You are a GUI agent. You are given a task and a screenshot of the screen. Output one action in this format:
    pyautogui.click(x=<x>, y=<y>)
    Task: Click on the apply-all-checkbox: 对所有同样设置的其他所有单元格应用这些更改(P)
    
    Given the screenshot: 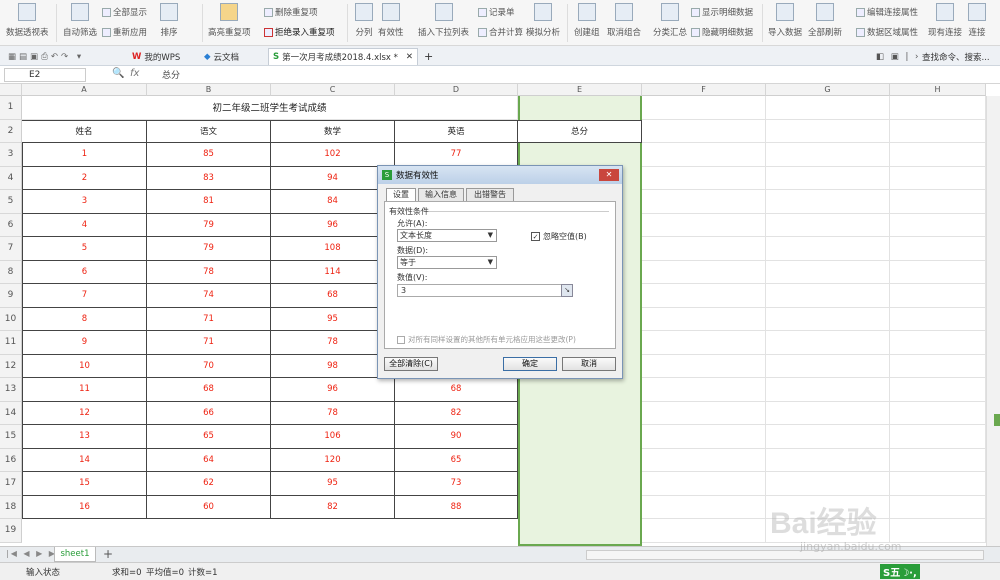 What is the action you would take?
    pyautogui.click(x=486, y=339)
    